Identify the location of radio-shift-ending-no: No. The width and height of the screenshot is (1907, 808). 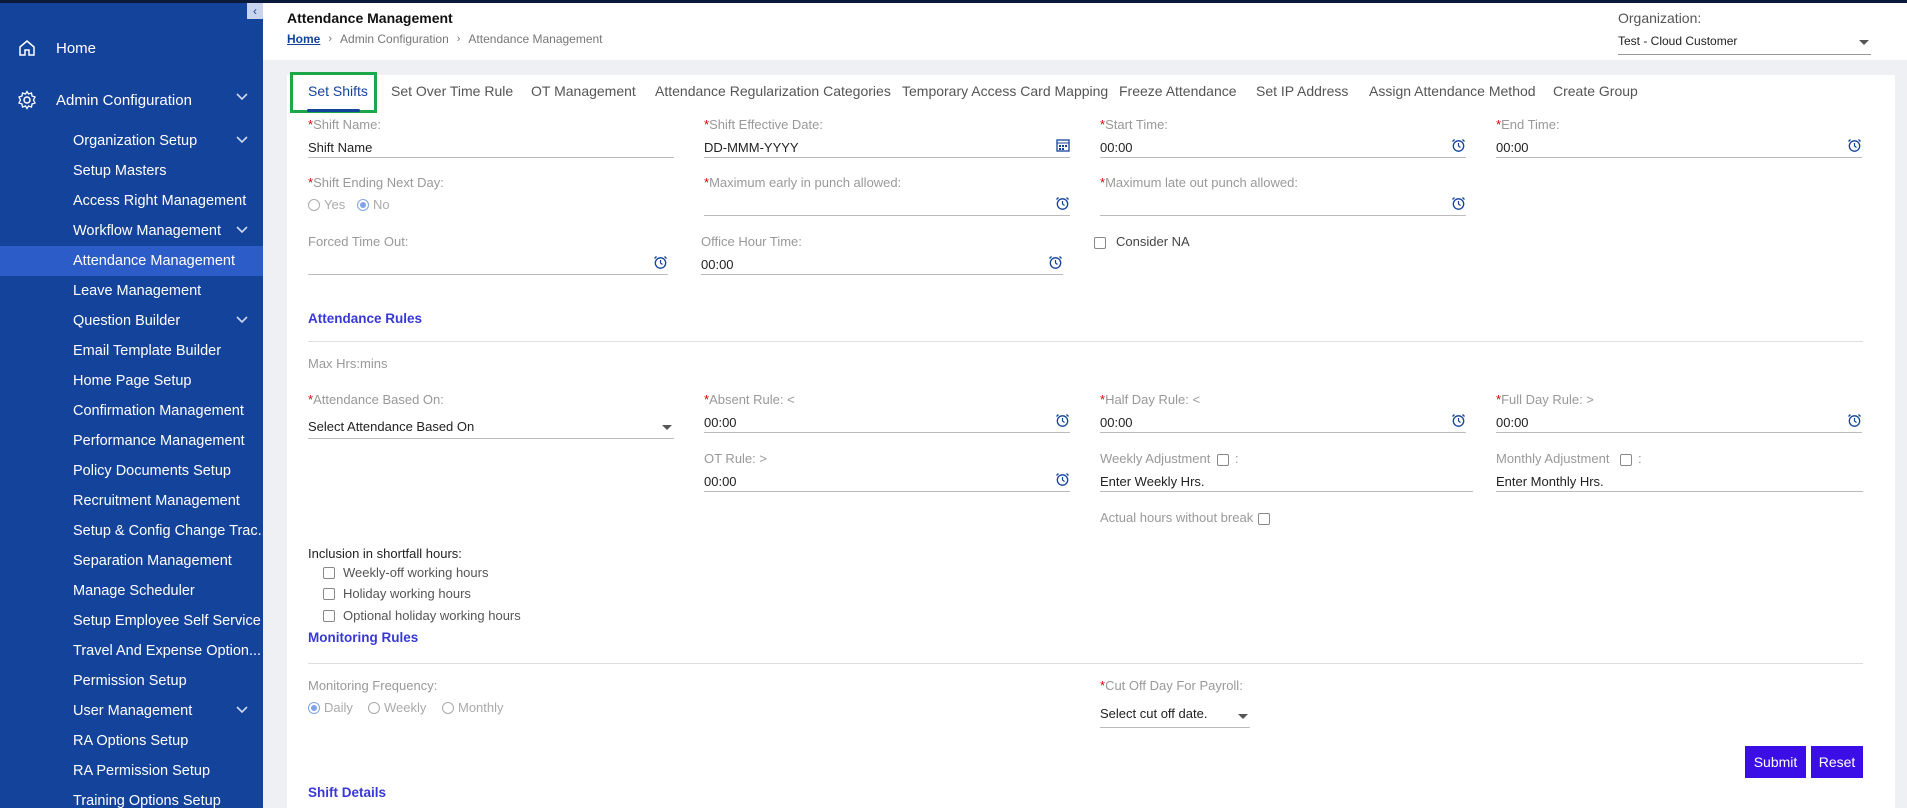
(373, 204).